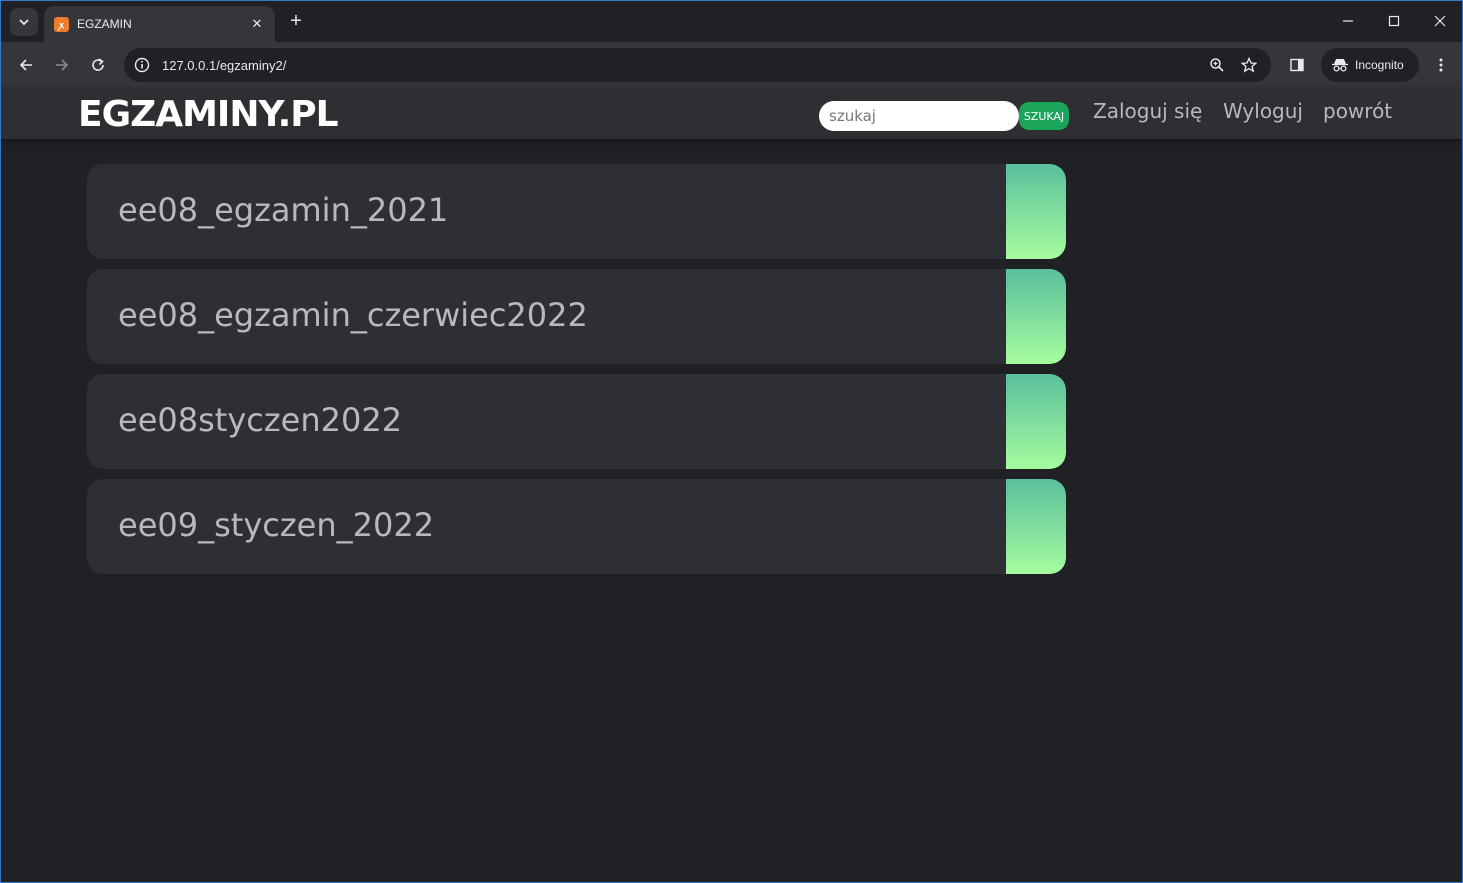 Image resolution: width=1463 pixels, height=883 pixels. I want to click on minimize-button, so click(1348, 21).